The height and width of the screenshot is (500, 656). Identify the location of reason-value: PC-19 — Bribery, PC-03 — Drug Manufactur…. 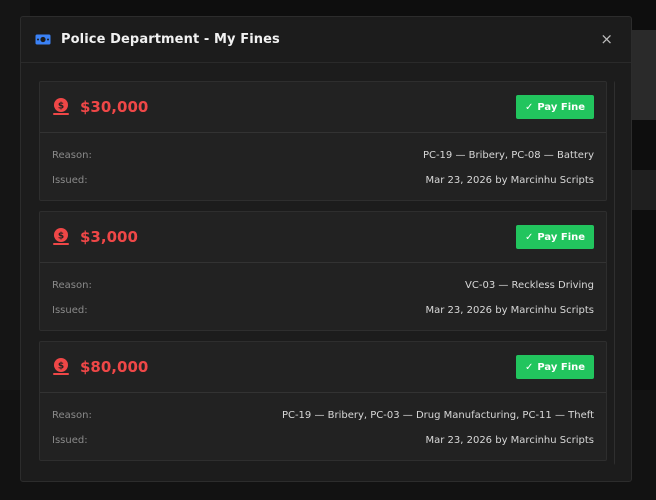
(437, 415).